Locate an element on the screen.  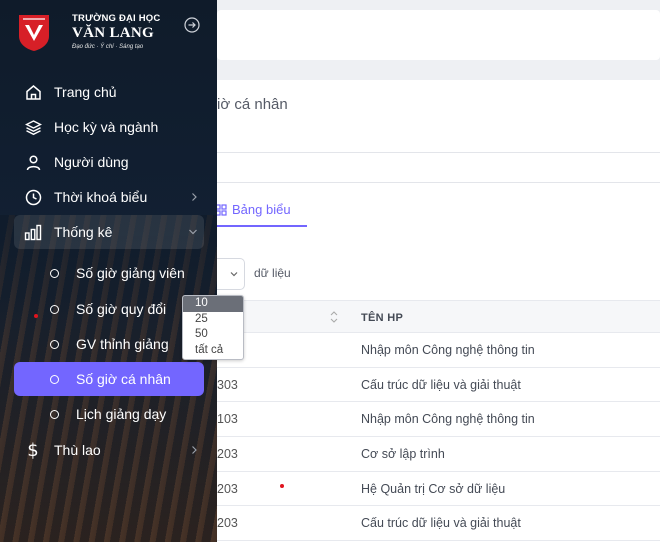
university-logo-icon is located at coordinates (34, 33).